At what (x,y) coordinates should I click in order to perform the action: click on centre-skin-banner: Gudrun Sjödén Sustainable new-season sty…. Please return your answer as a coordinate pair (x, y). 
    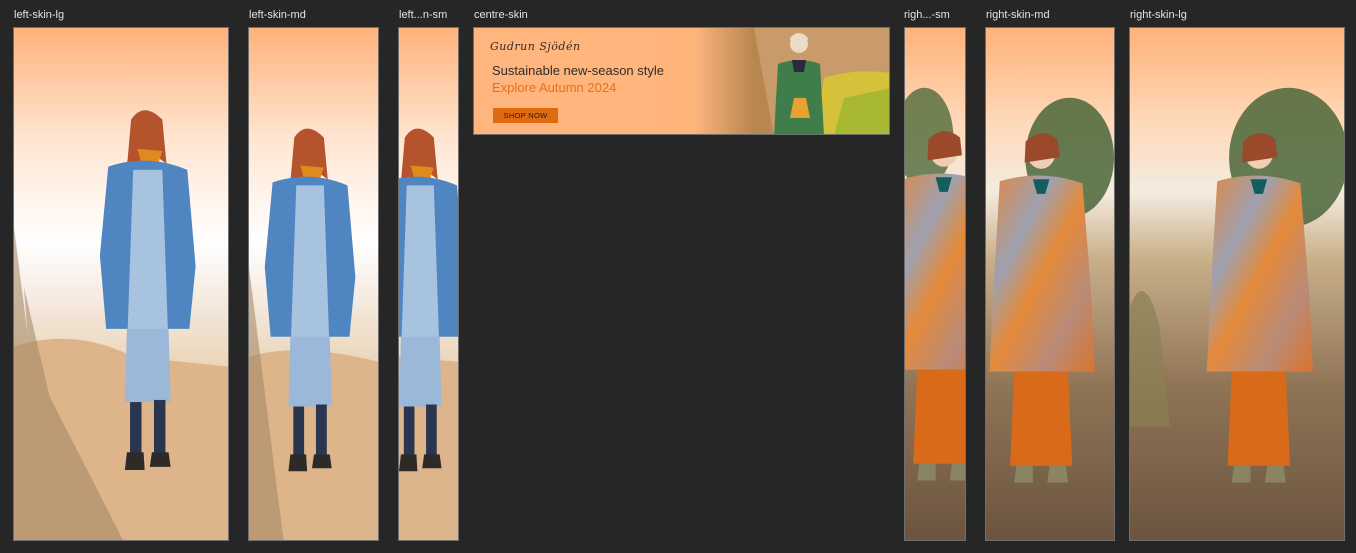
    Looking at the image, I should click on (681, 81).